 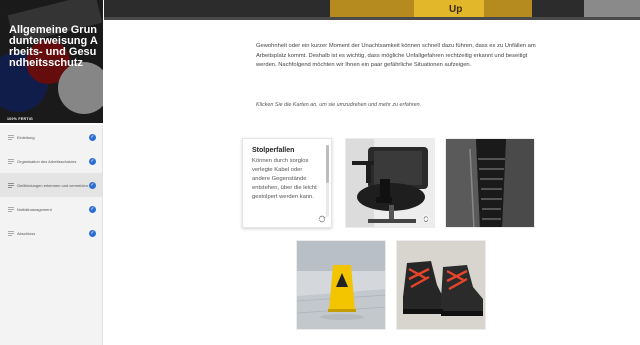 What do you see at coordinates (51, 233) in the screenshot?
I see `sidebar-item-abschluss: Abschluss ✓` at bounding box center [51, 233].